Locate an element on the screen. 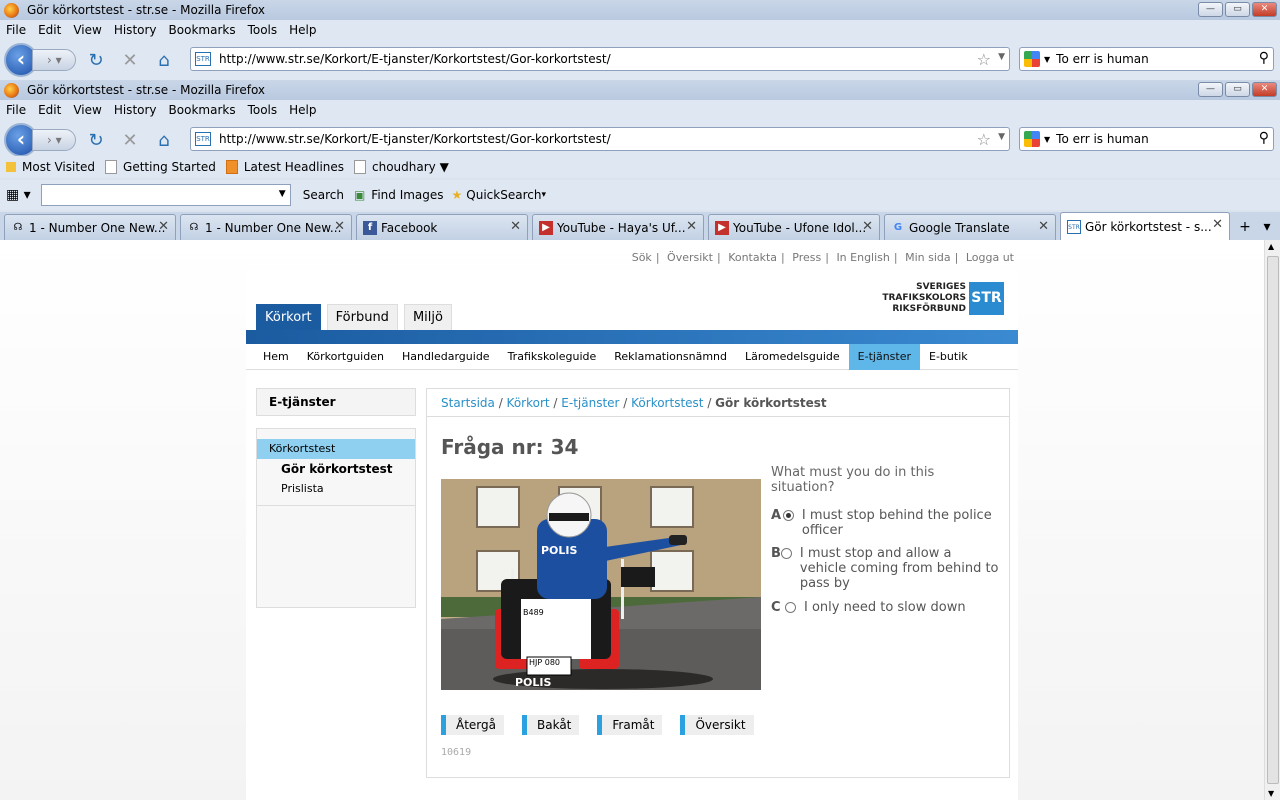  new-tab-button: + is located at coordinates (1245, 228).